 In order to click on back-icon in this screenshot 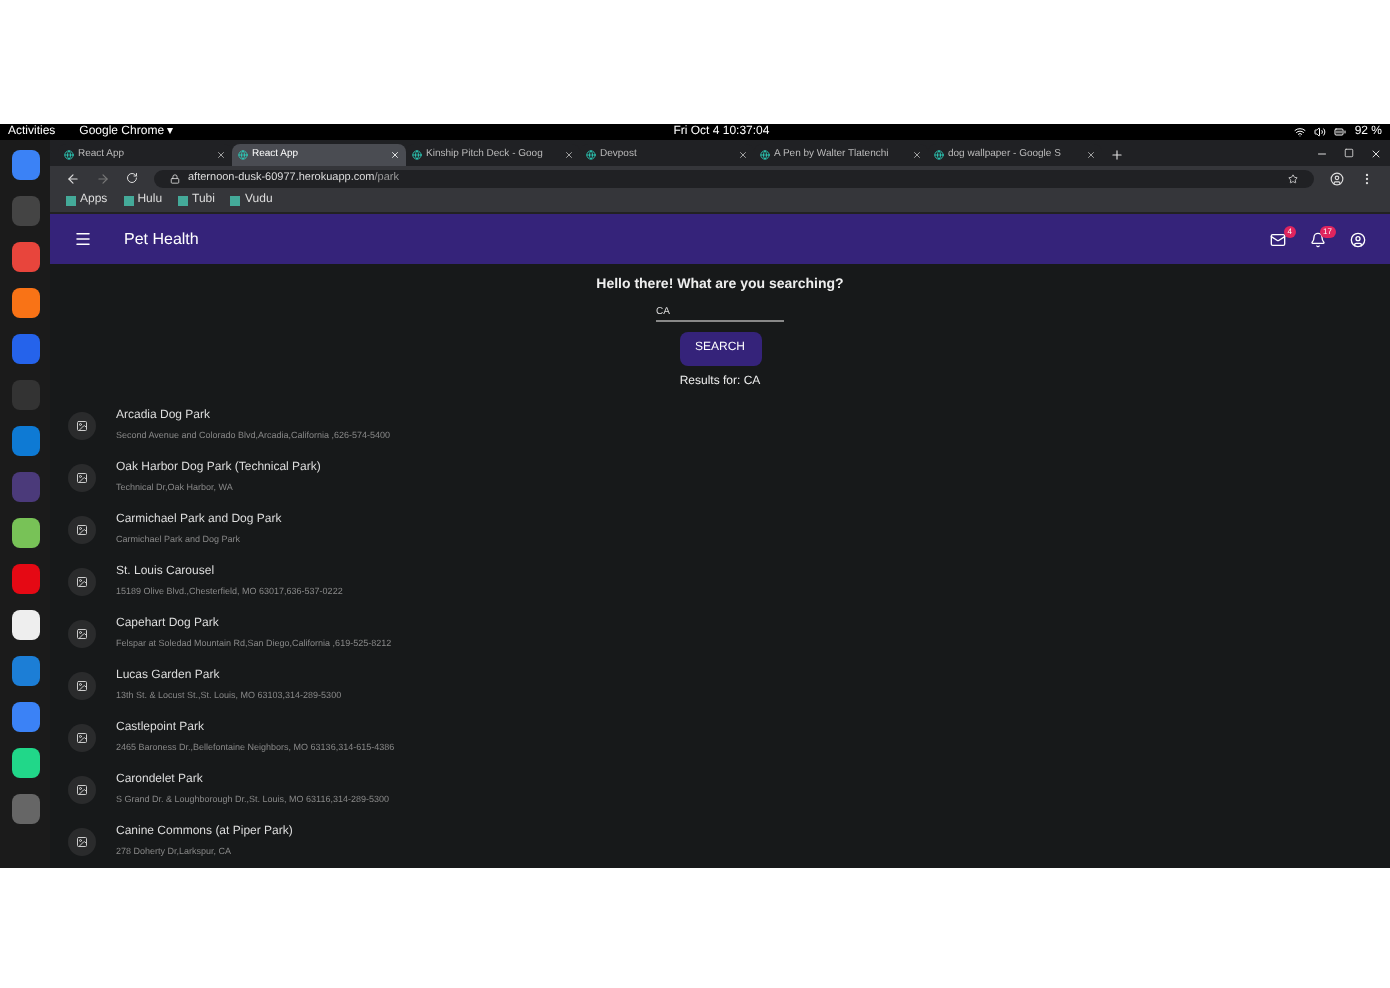, I will do `click(73, 178)`.